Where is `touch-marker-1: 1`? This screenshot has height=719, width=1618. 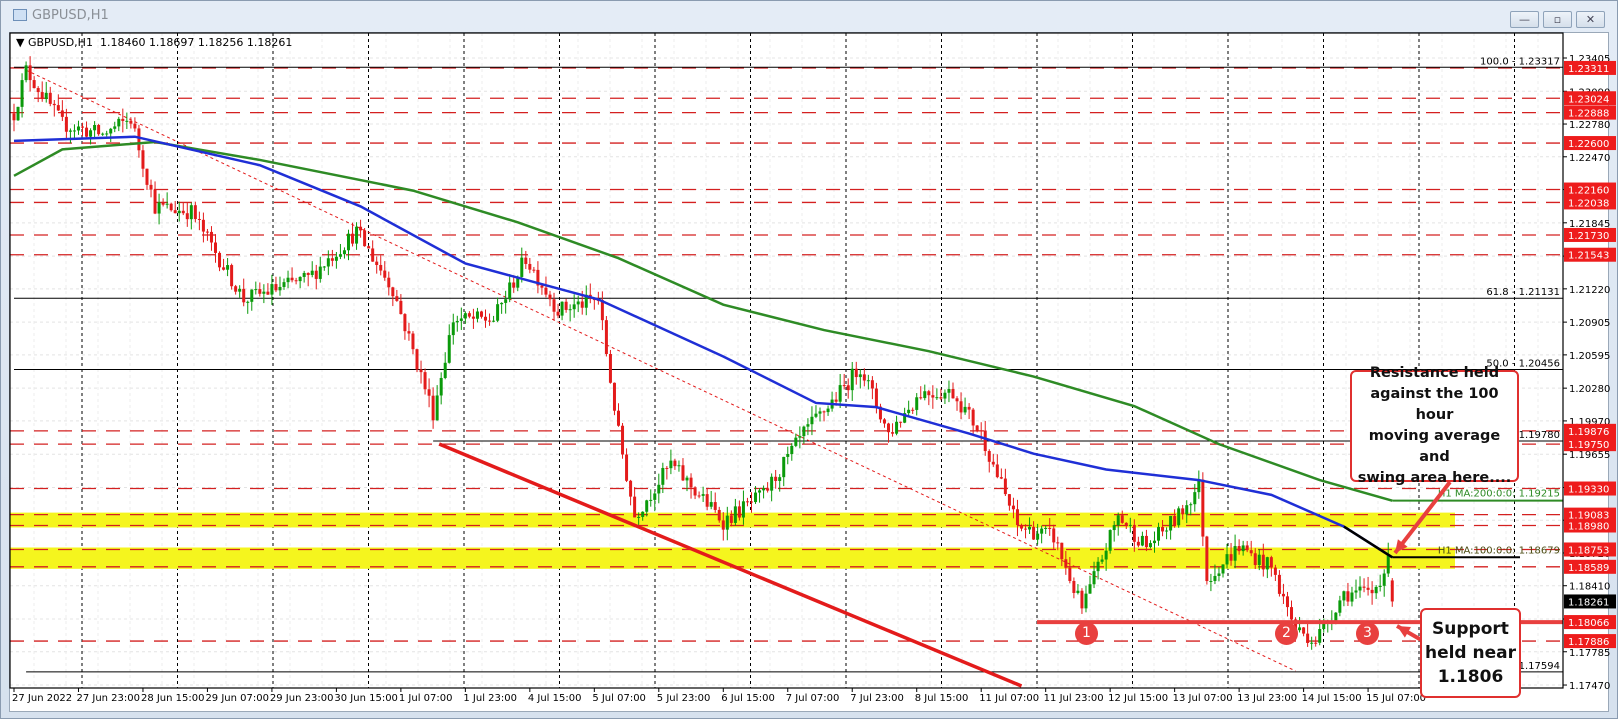
touch-marker-1: 1 is located at coordinates (1086, 633).